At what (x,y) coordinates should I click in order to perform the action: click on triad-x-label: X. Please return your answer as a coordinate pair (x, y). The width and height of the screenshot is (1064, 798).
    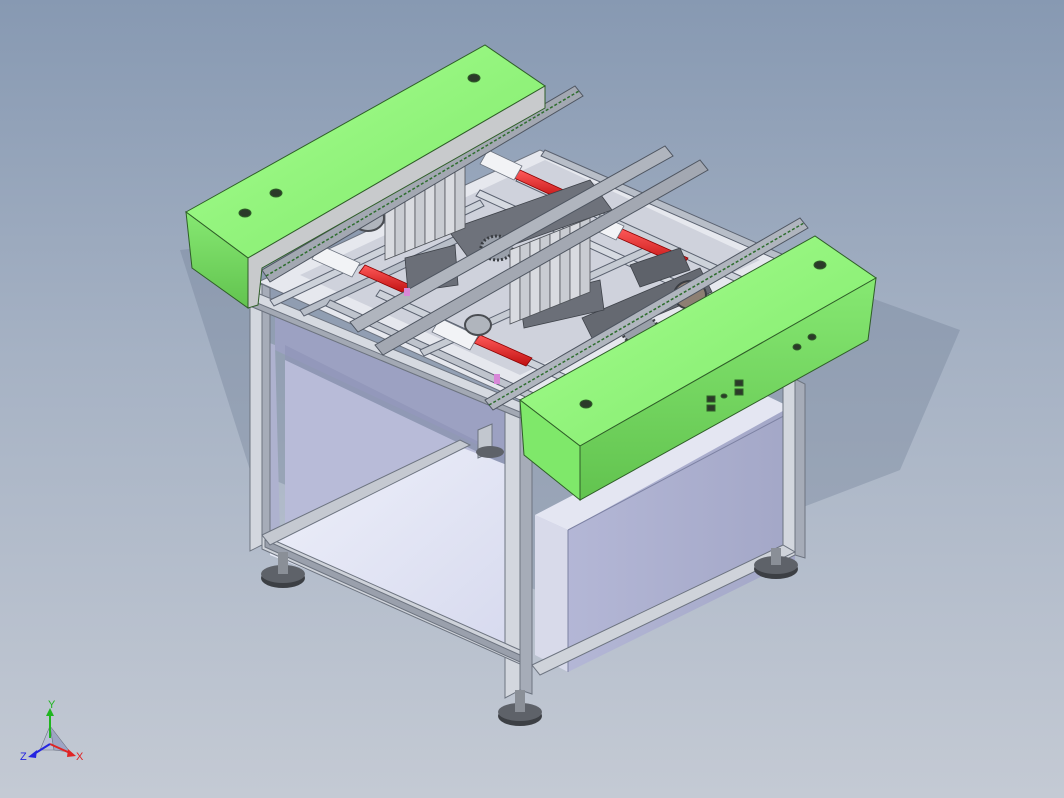
    Looking at the image, I should click on (80, 757).